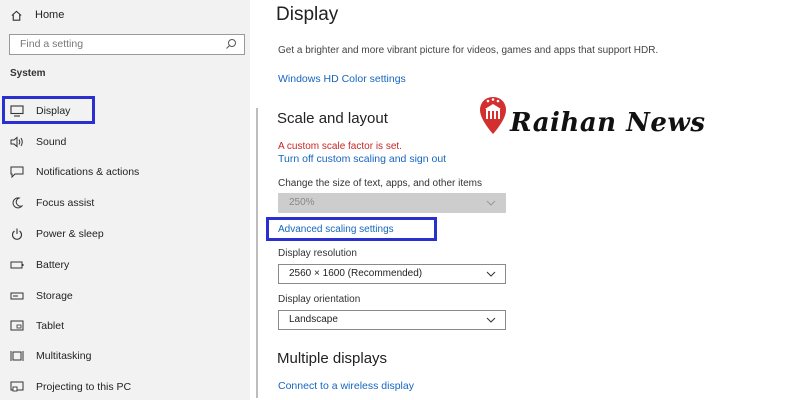 This screenshot has height=400, width=800. I want to click on power-icon, so click(17, 234).